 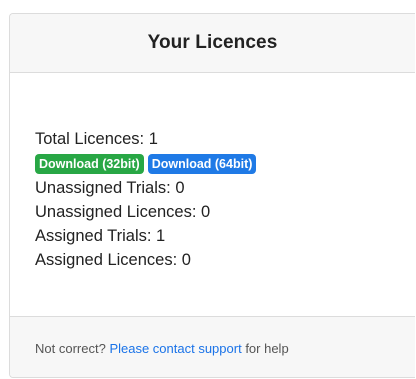 What do you see at coordinates (70, 348) in the screenshot?
I see `footer-prefix-text: Not correct?` at bounding box center [70, 348].